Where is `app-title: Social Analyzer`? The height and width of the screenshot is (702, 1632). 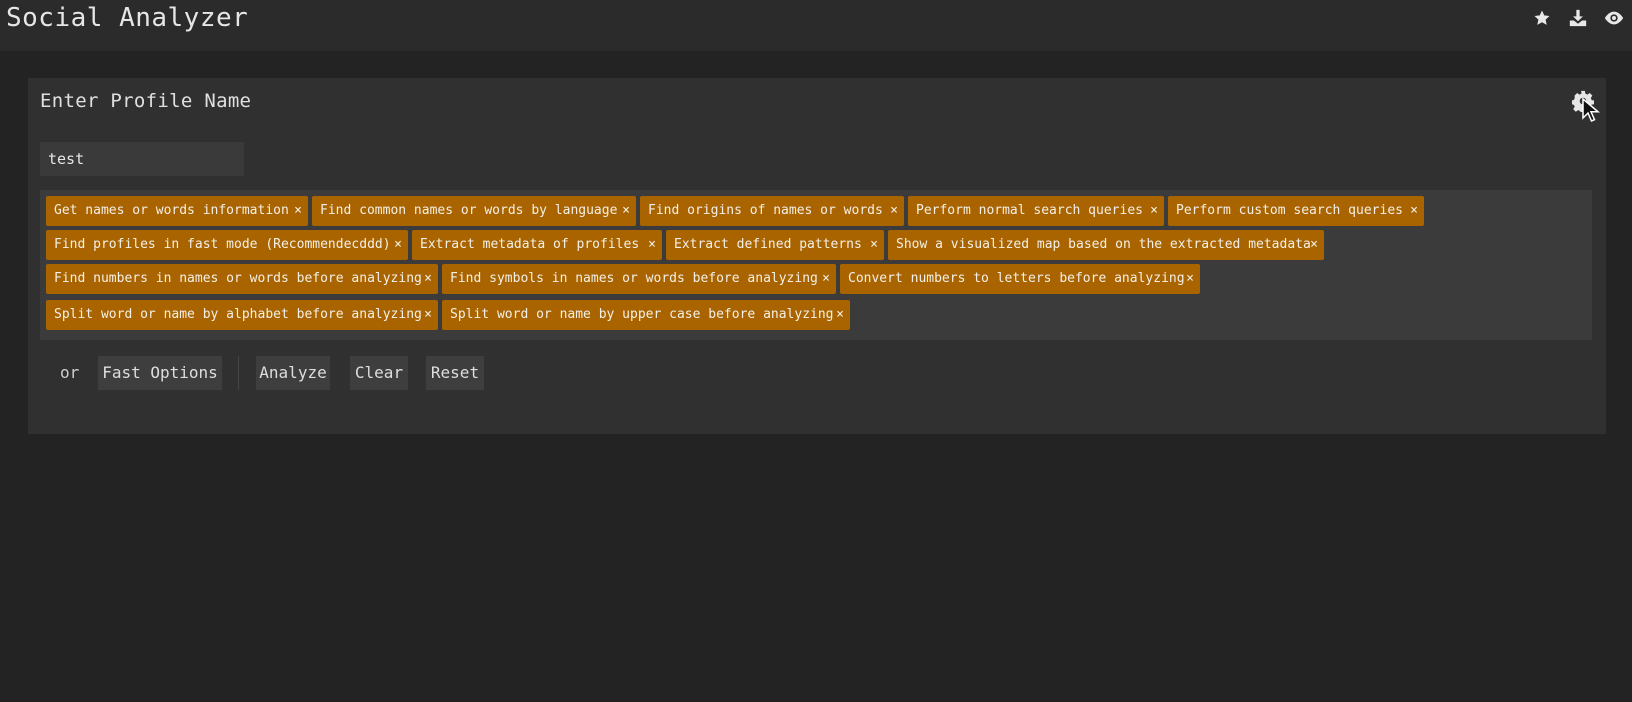 app-title: Social Analyzer is located at coordinates (127, 18).